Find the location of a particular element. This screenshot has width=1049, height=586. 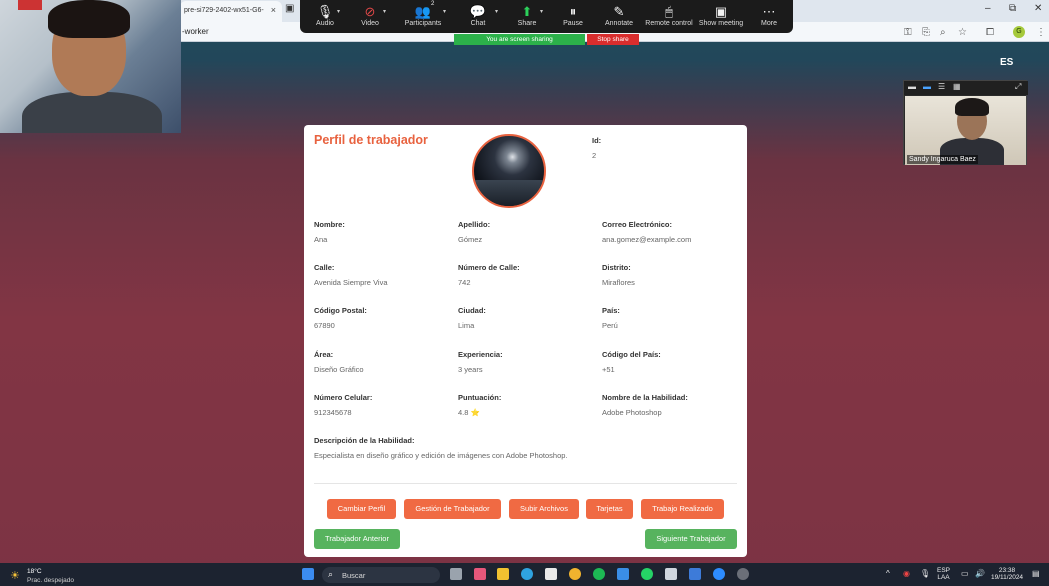

chat-button: 💬 Chat is located at coordinates (478, 15).